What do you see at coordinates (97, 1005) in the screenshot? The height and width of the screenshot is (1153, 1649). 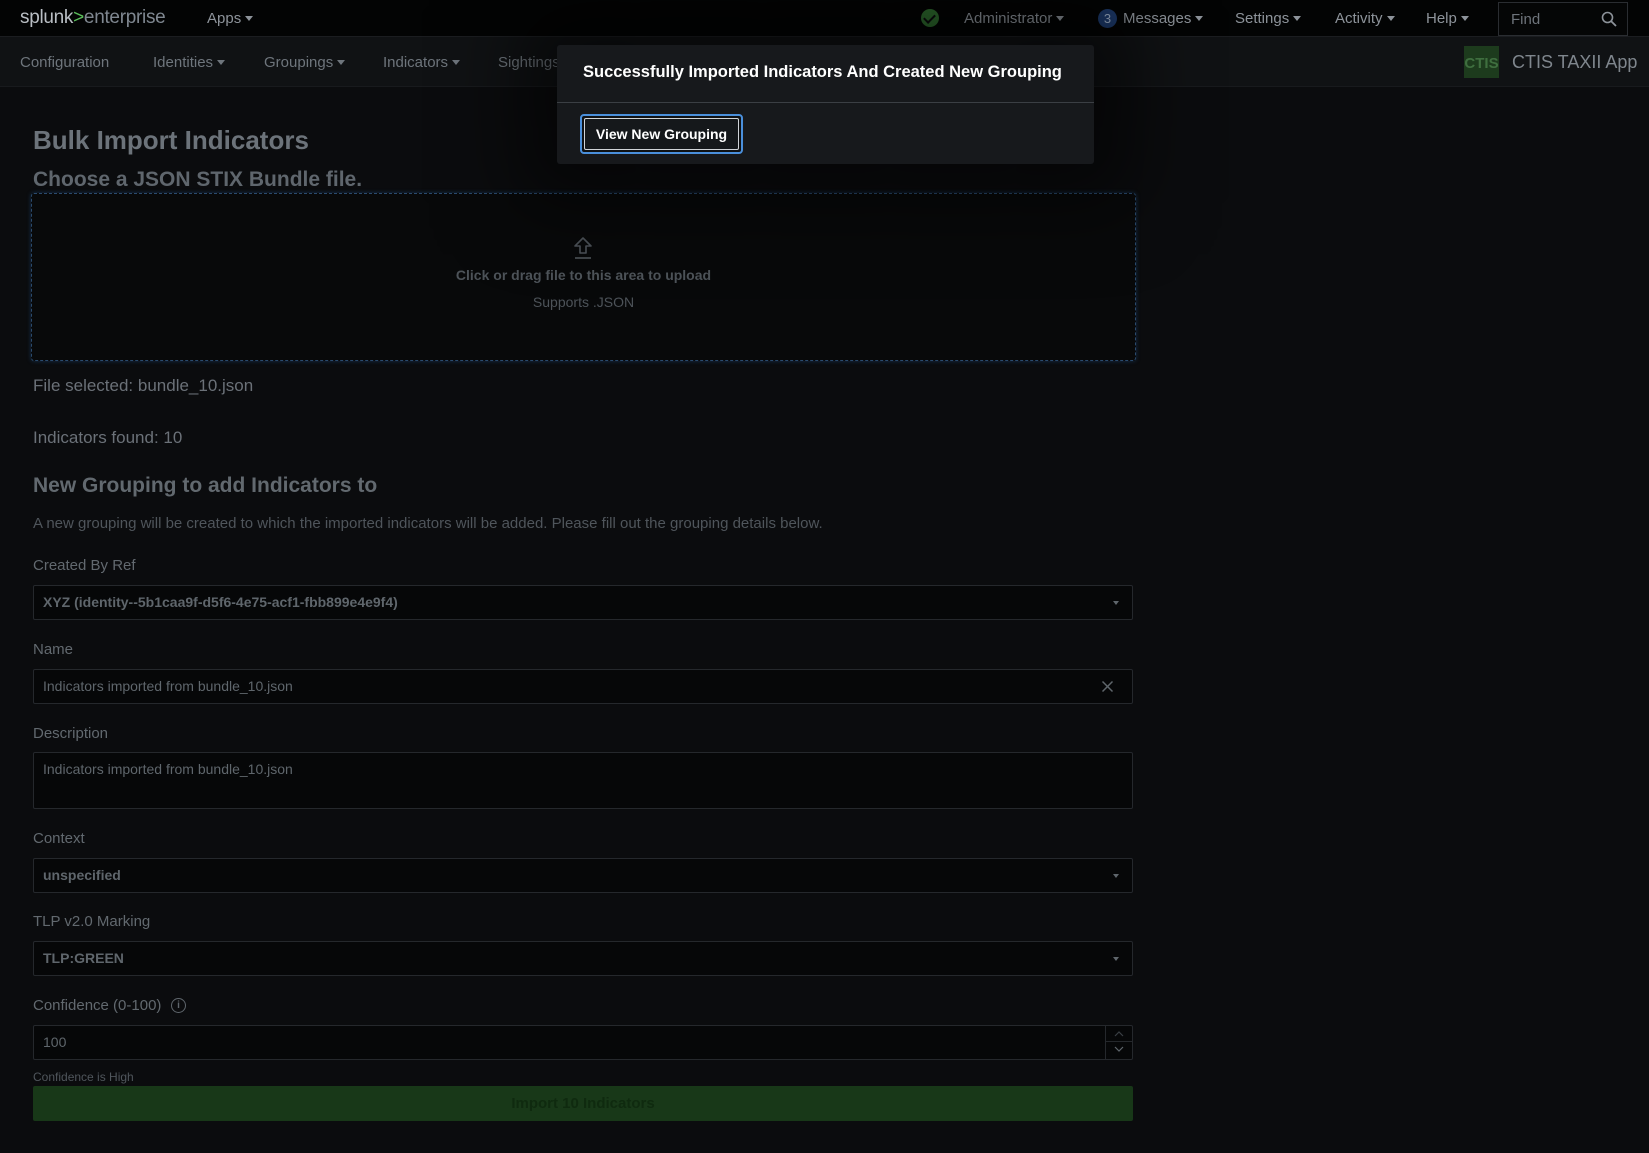 I see `confidence-label-text: Confidence (0-100)` at bounding box center [97, 1005].